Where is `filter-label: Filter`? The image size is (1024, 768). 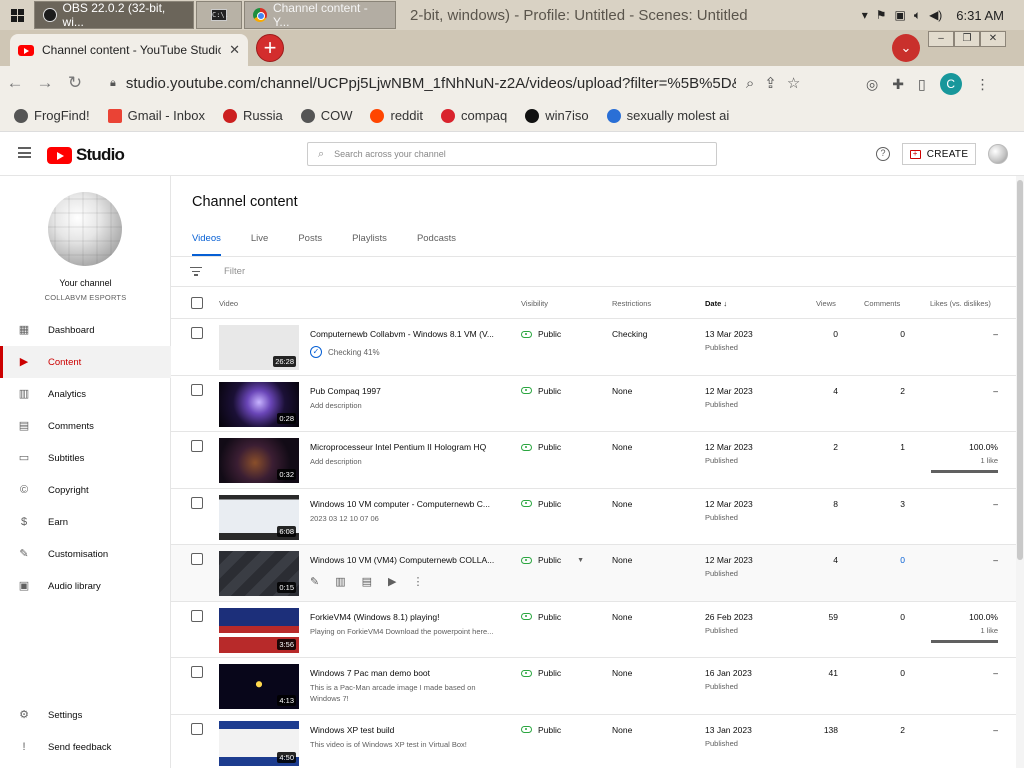
filter-label: Filter is located at coordinates (234, 271).